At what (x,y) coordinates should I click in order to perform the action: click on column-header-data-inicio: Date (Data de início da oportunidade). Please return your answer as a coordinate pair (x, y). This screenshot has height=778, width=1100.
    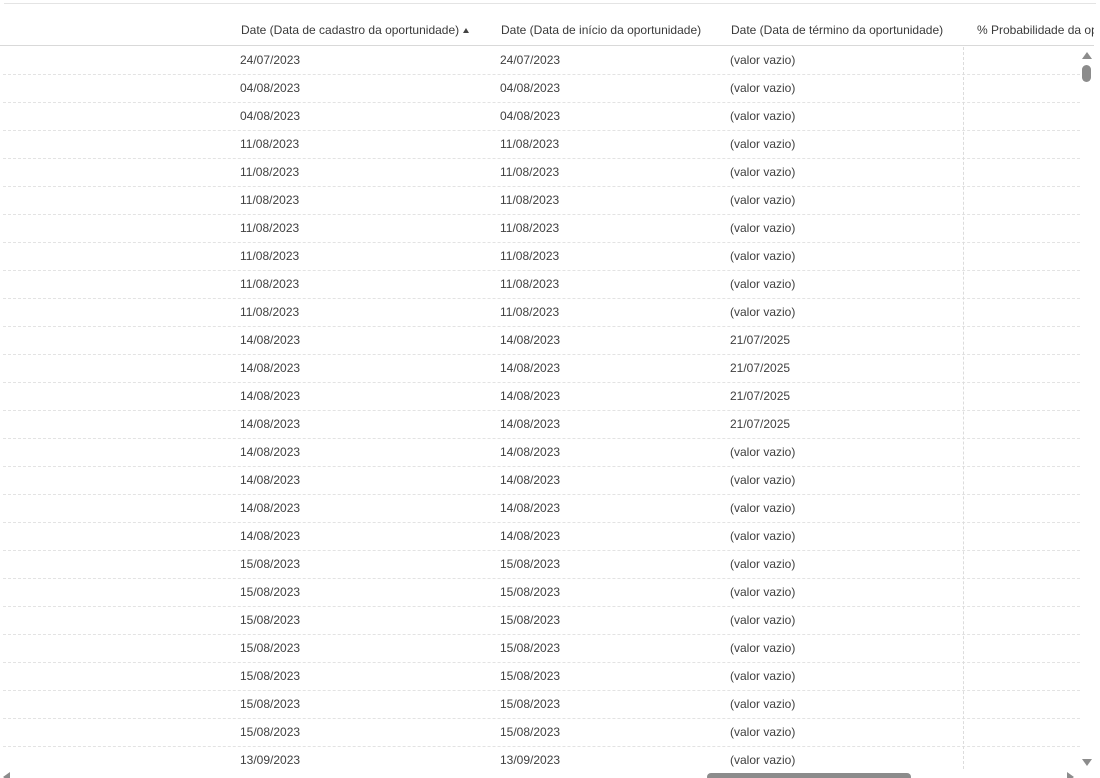
    Looking at the image, I should click on (601, 30).